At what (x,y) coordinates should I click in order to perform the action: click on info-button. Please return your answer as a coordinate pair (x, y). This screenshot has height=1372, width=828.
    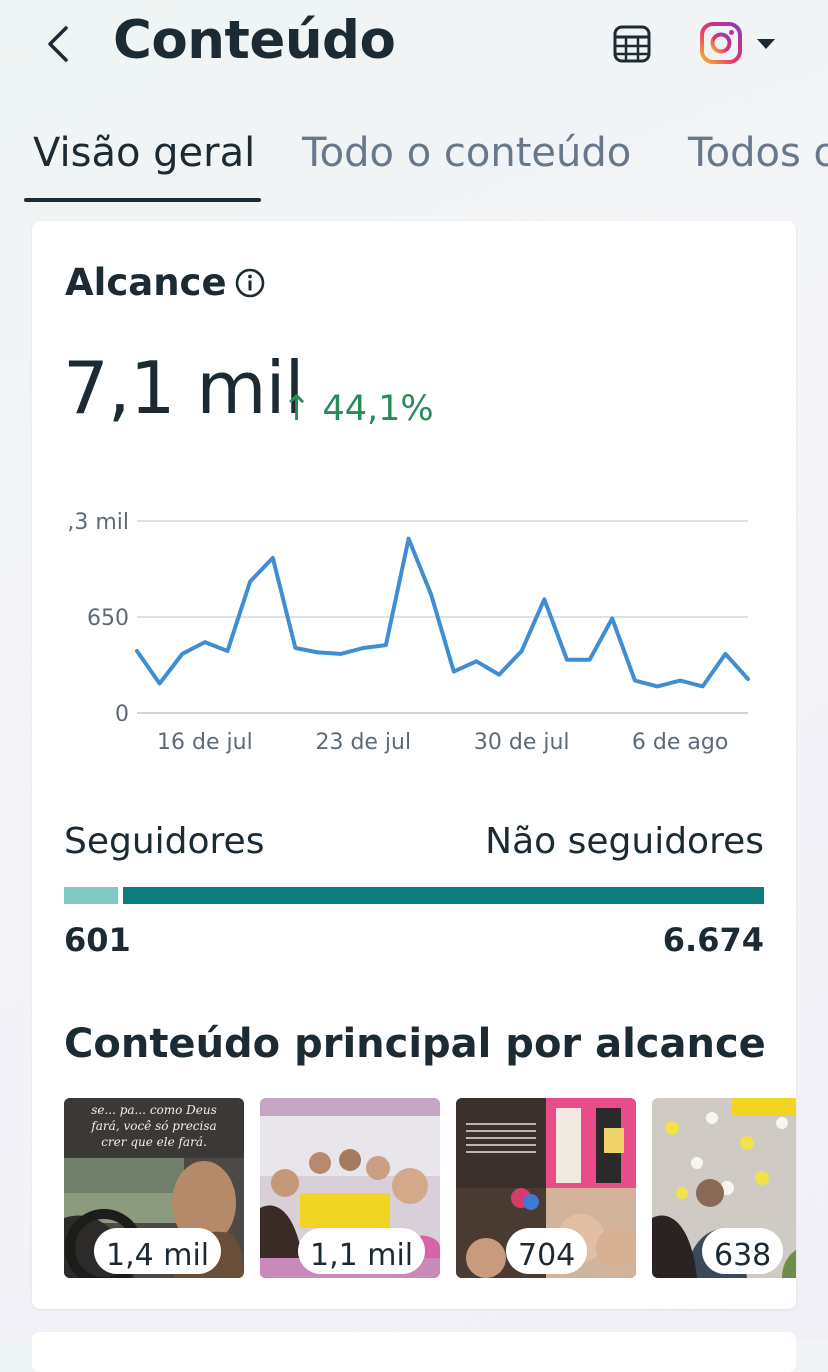
    Looking at the image, I should click on (250, 283).